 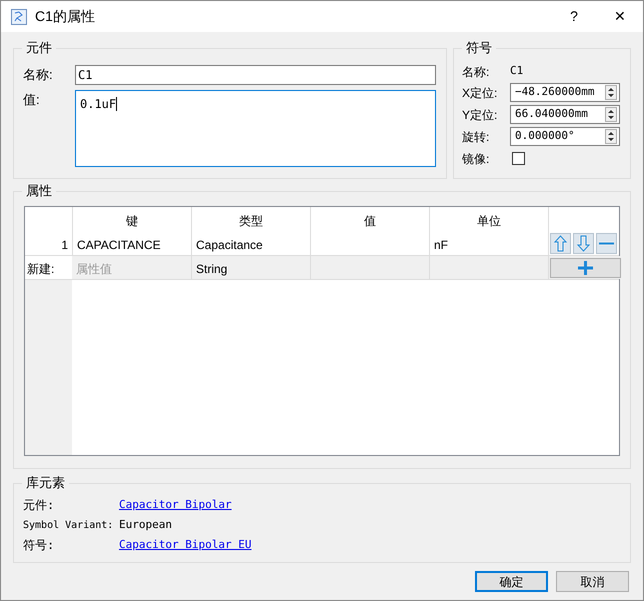 What do you see at coordinates (39, 545) in the screenshot?
I see `field-label: 符号:` at bounding box center [39, 545].